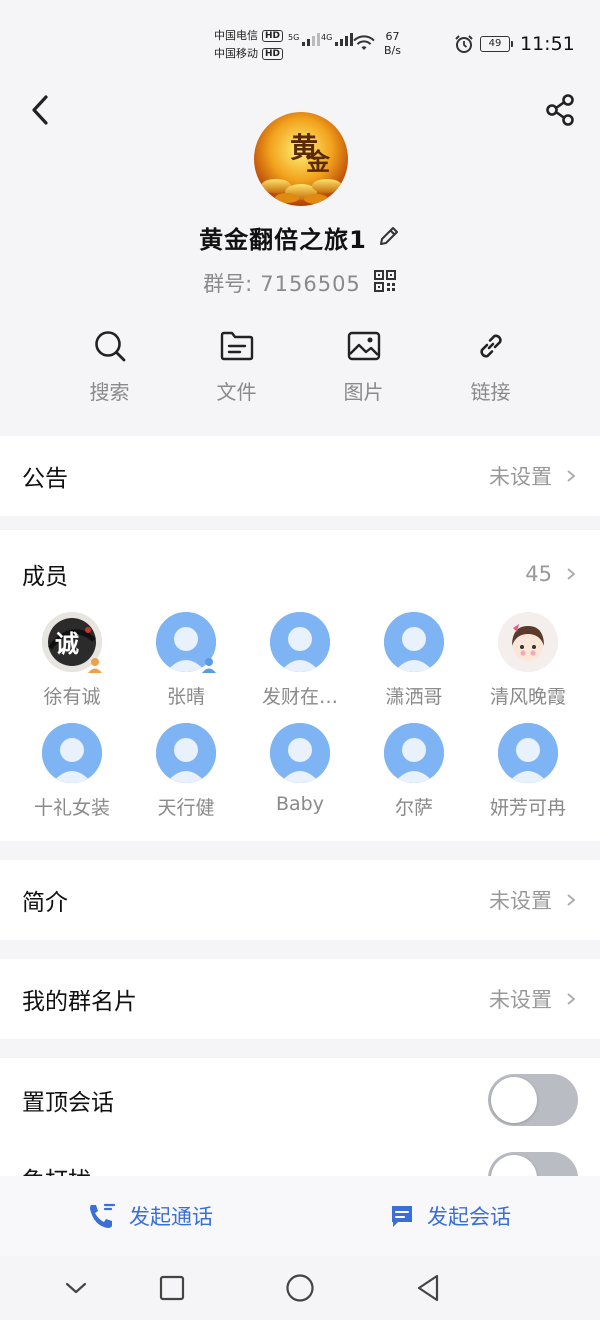  I want to click on member-name: 清风晚霞, so click(527, 697).